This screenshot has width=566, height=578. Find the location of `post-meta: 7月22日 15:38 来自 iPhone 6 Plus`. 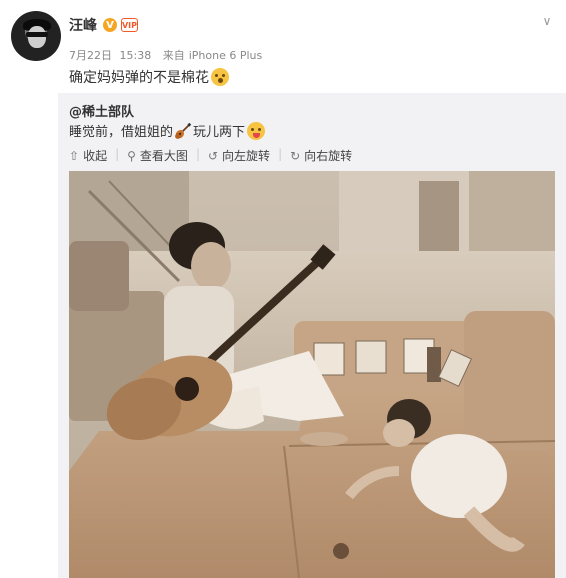

post-meta: 7月22日 15:38 来自 iPhone 6 Plus is located at coordinates (167, 55).